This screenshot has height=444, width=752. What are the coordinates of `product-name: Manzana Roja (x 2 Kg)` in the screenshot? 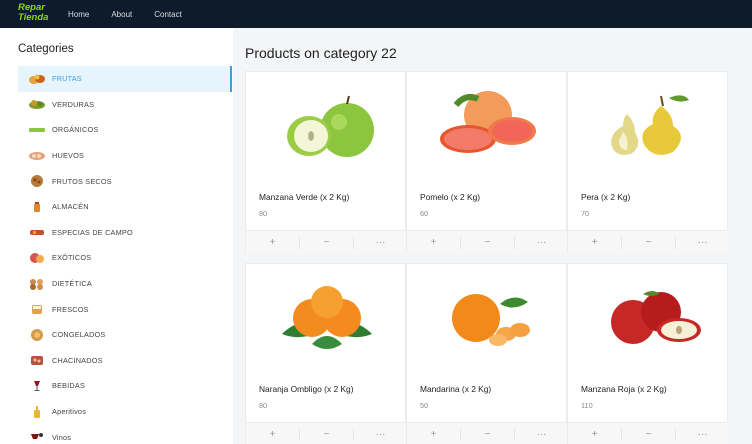 It's located at (624, 389).